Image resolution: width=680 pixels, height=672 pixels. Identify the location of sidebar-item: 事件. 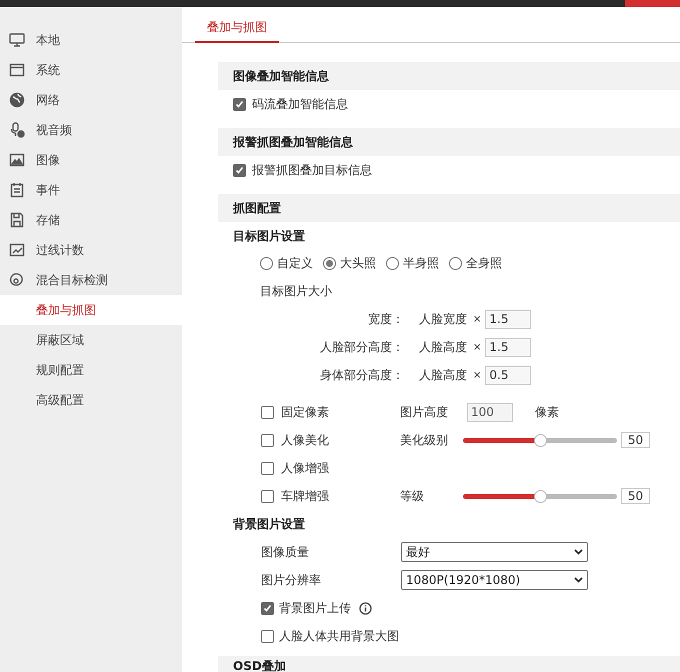
(91, 190).